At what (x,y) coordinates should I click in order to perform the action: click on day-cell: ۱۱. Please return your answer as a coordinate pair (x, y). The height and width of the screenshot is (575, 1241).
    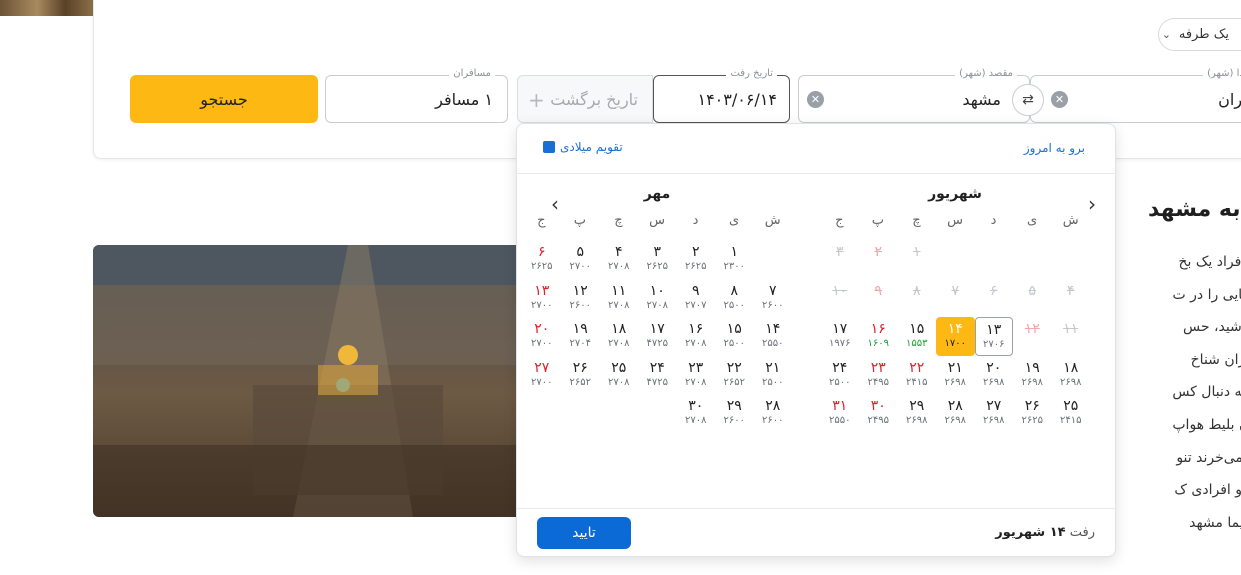
    Looking at the image, I should click on (1071, 336).